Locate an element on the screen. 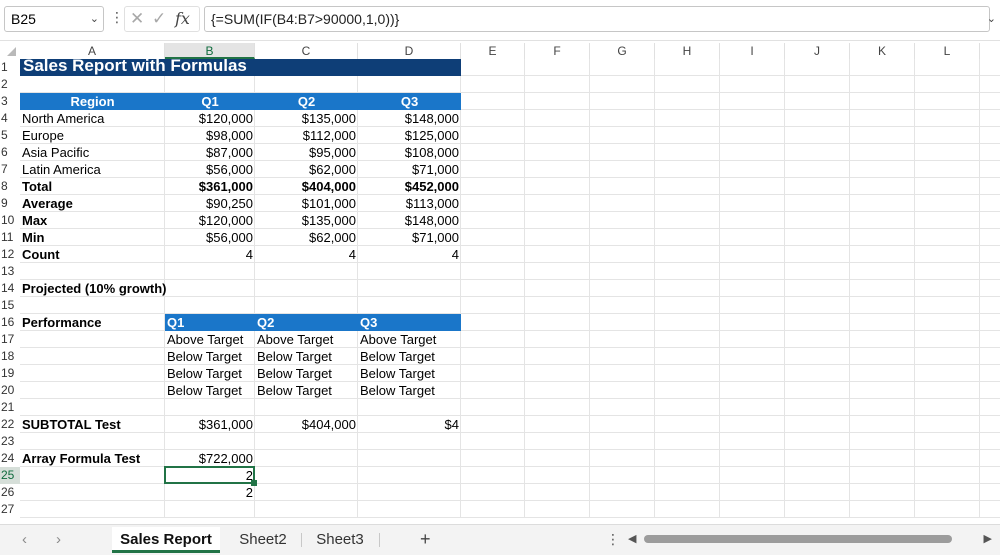 The image size is (1000, 555). summary-cell: Count is located at coordinates (92, 254).